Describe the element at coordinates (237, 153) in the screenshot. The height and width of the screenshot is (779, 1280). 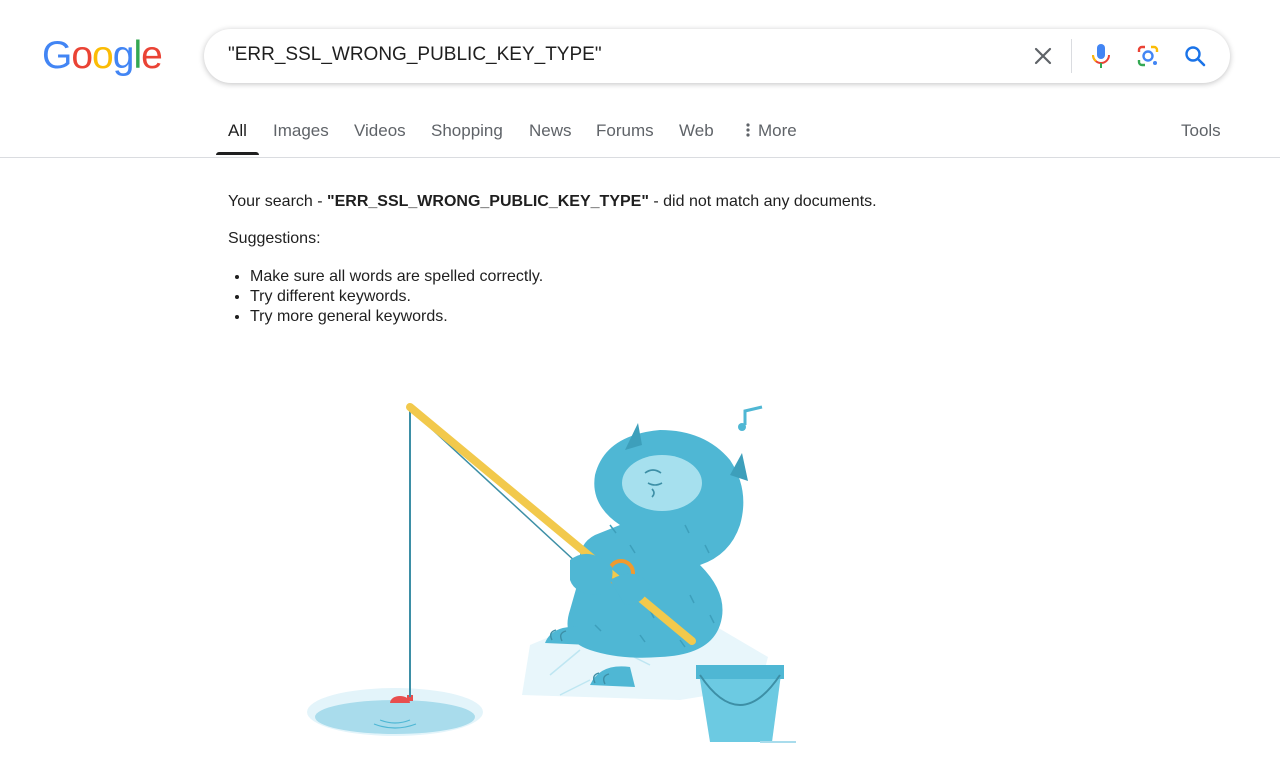
I see `active-tab-indicator` at that location.